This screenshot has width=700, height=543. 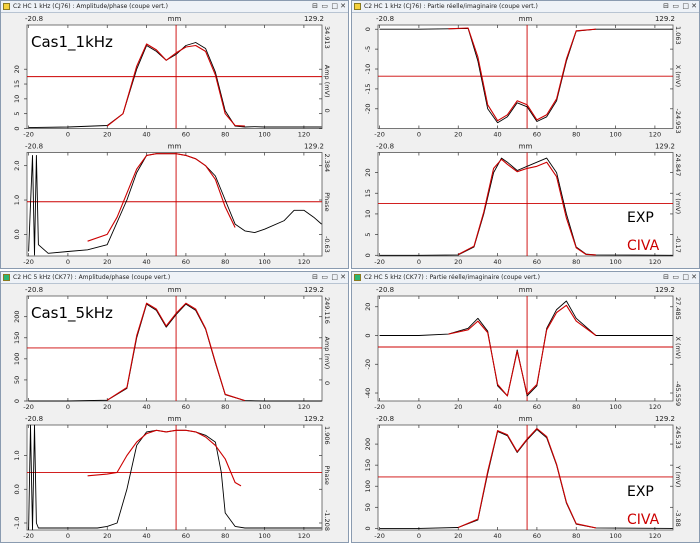 I want to click on y-axis-name: X (mV), so click(x=678, y=76).